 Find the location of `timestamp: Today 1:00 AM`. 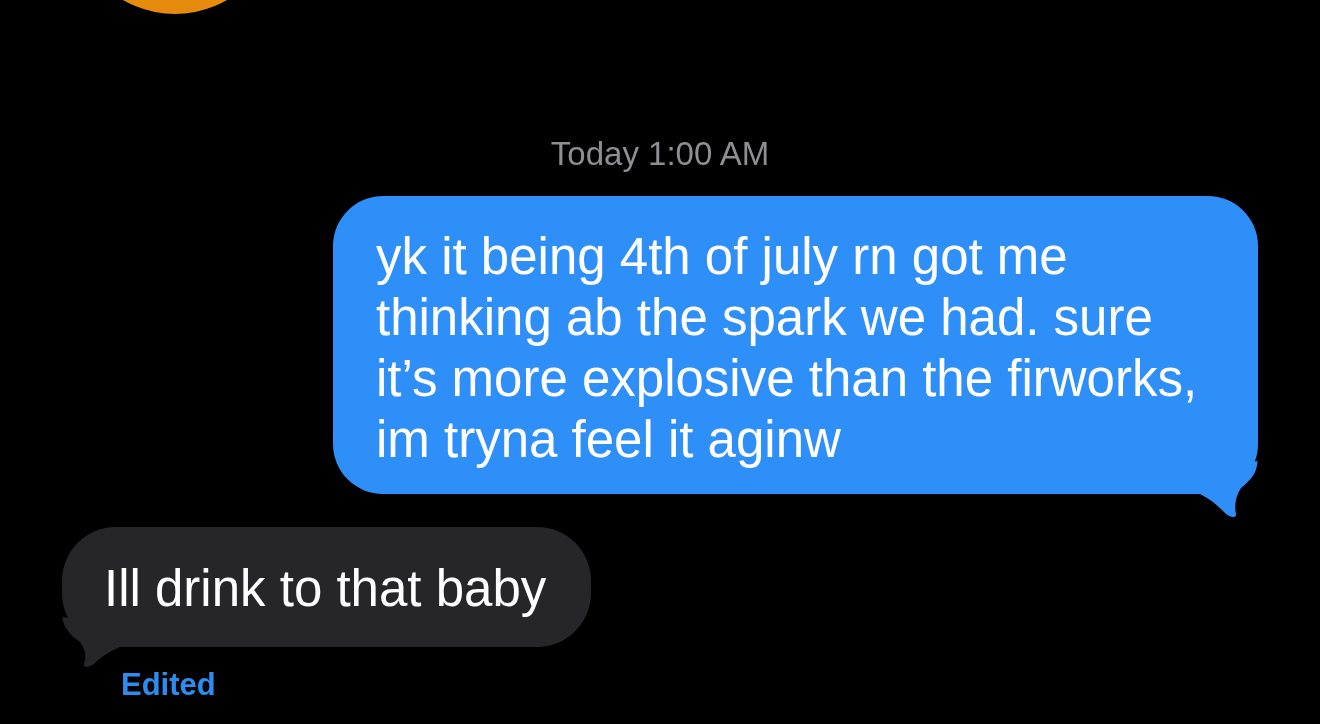

timestamp: Today 1:00 AM is located at coordinates (660, 154).